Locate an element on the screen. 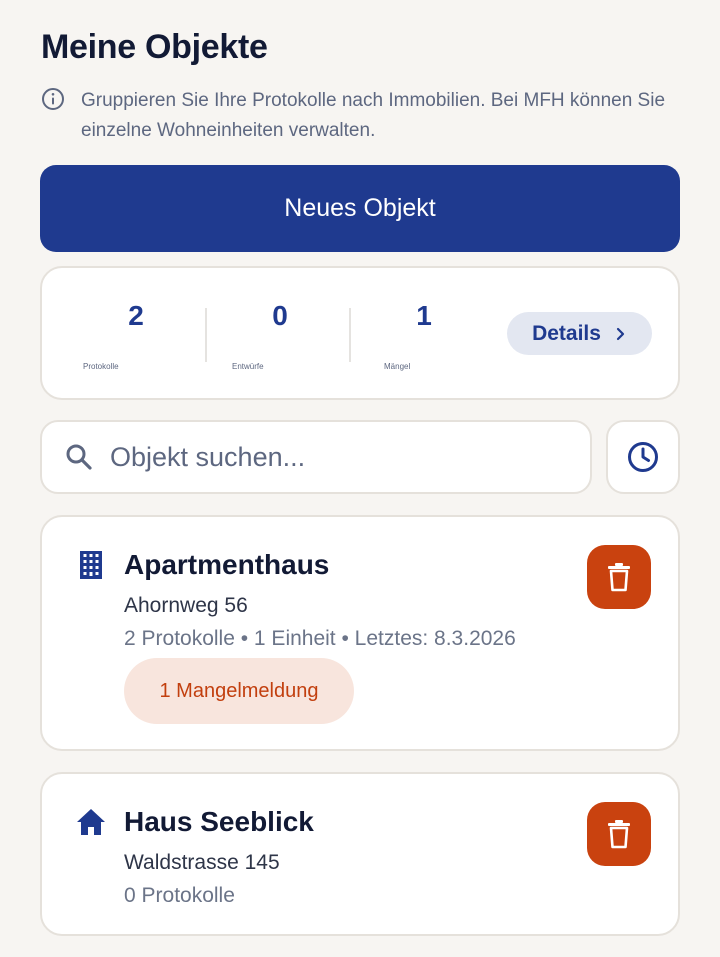 The width and height of the screenshot is (720, 957). object-title: Haus Seeblick is located at coordinates (219, 821).